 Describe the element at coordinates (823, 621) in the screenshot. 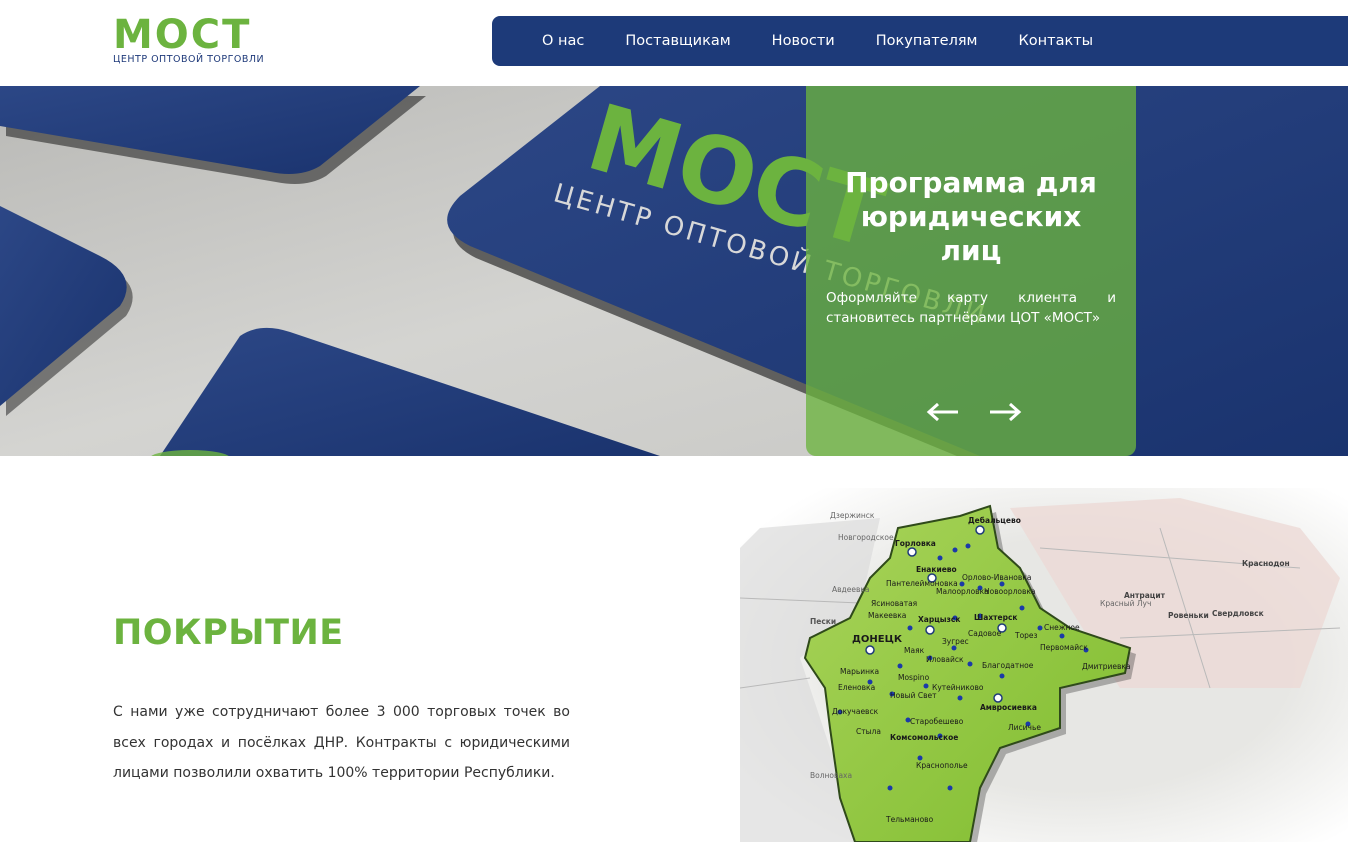

I see `svg-text: Пески` at that location.